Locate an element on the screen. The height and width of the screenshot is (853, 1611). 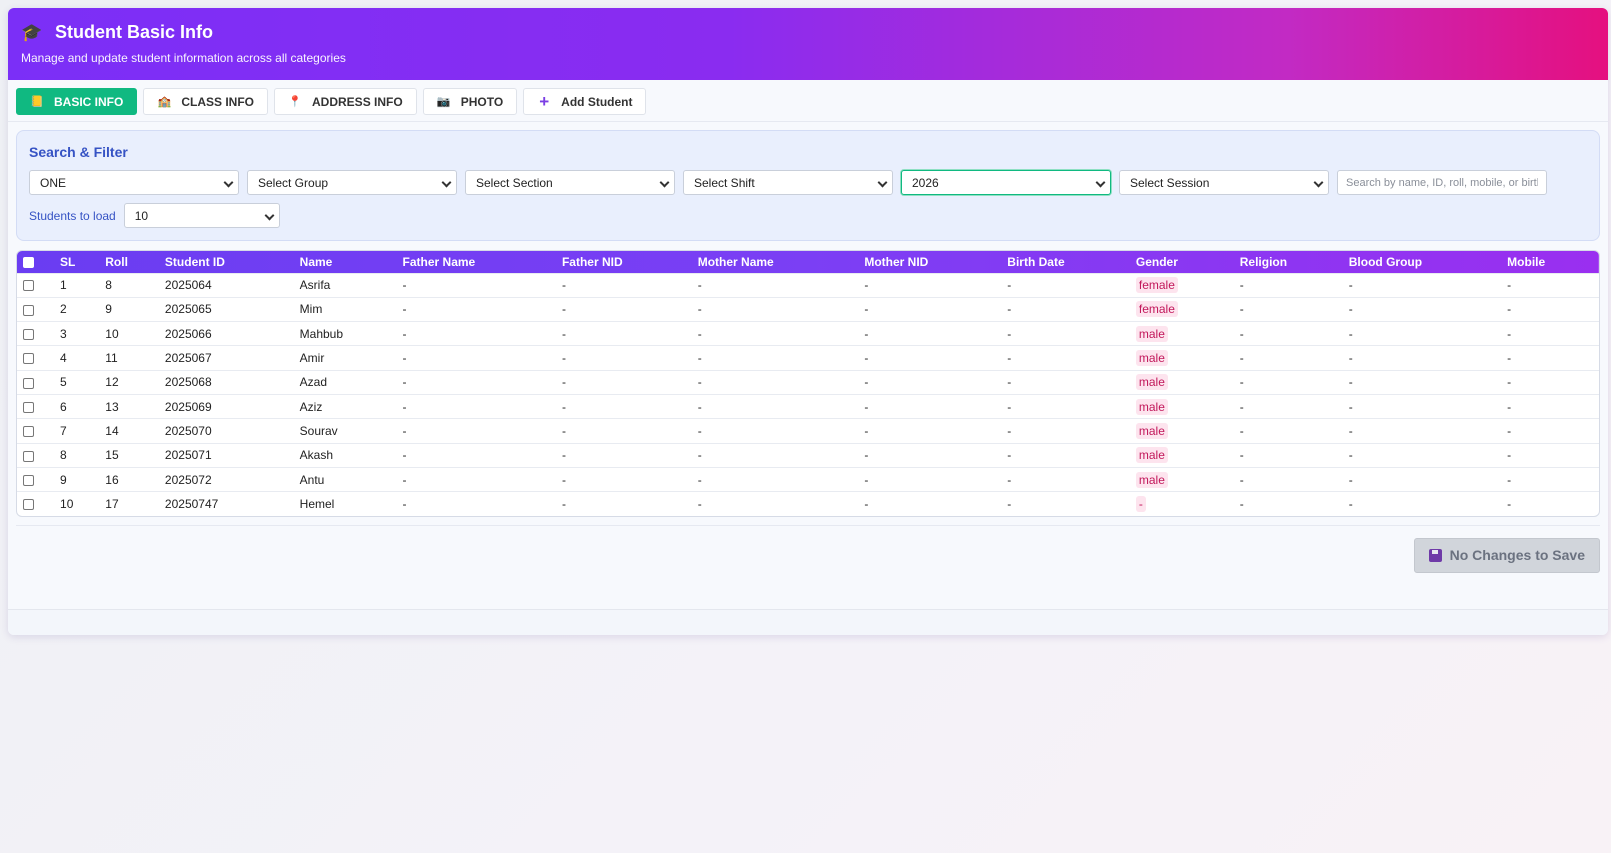
column-header: Gender is located at coordinates (1182, 262).